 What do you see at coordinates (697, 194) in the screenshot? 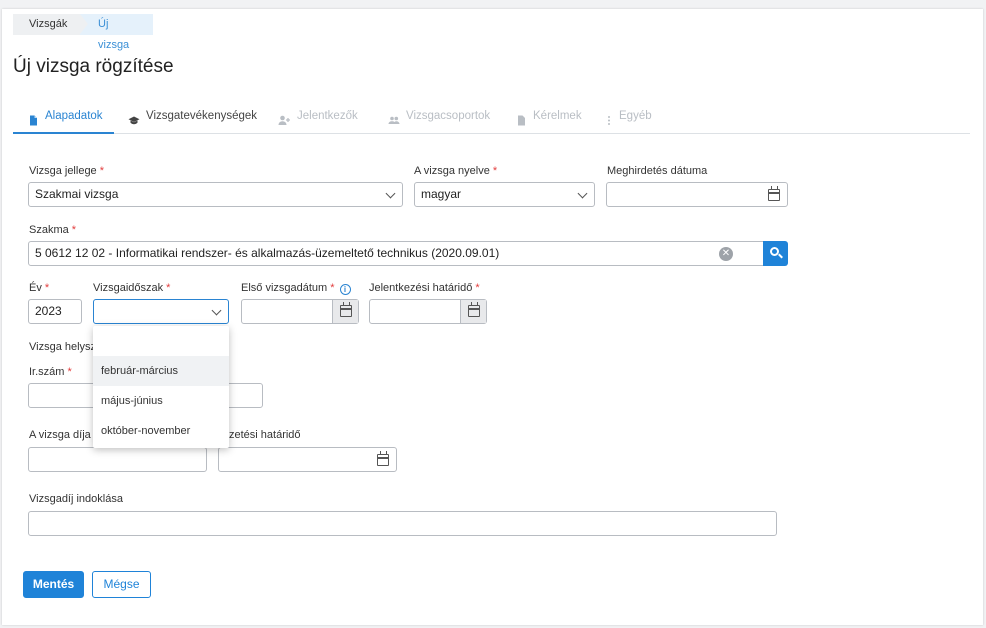
I see `meghirdetes-date-field` at bounding box center [697, 194].